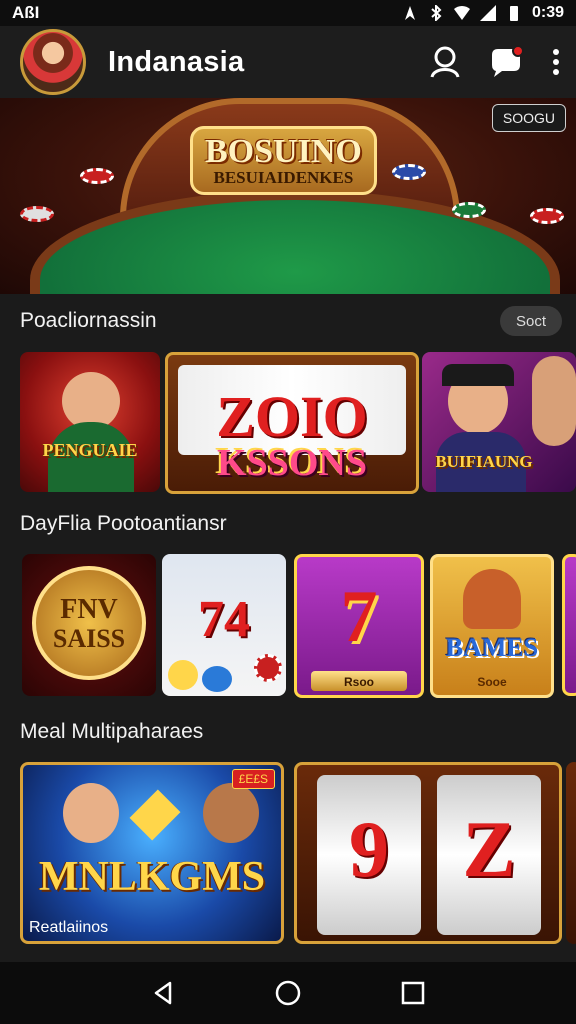 The image size is (576, 1024). I want to click on game-tile-label: Reatlaiinos, so click(69, 927).